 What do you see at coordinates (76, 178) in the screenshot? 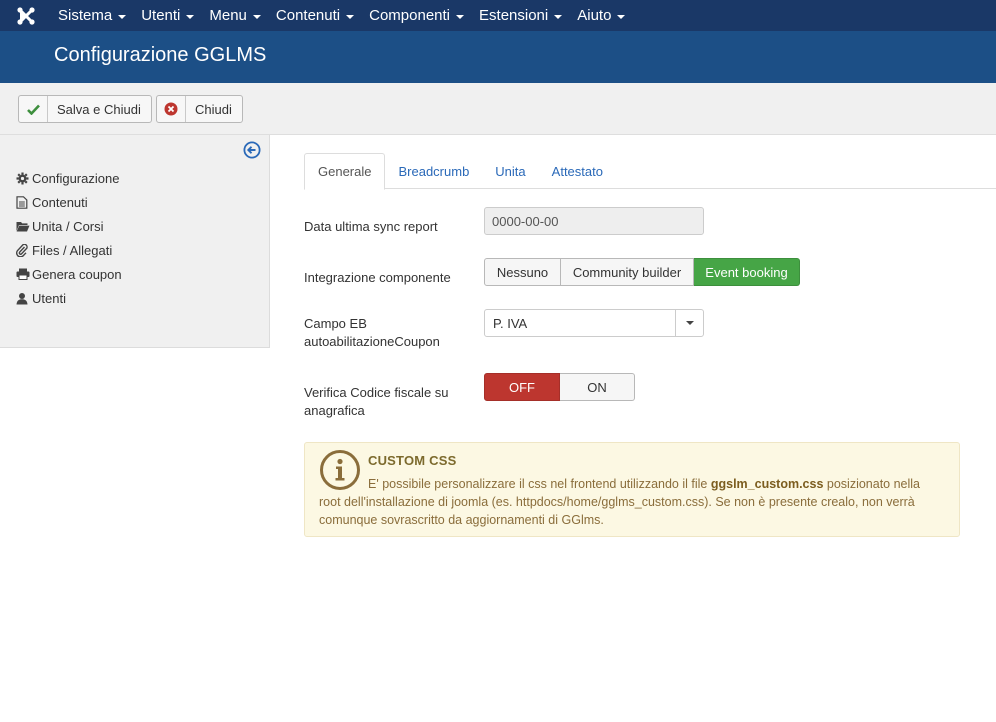
I see `sidebar-item-label: Configurazione` at bounding box center [76, 178].